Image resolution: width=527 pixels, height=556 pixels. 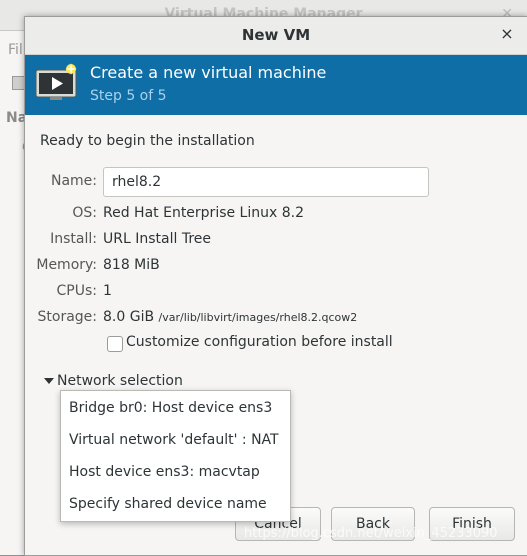 I want to click on os-row: OS: Red Hat Enterprise Linux 8.2, so click(x=276, y=216).